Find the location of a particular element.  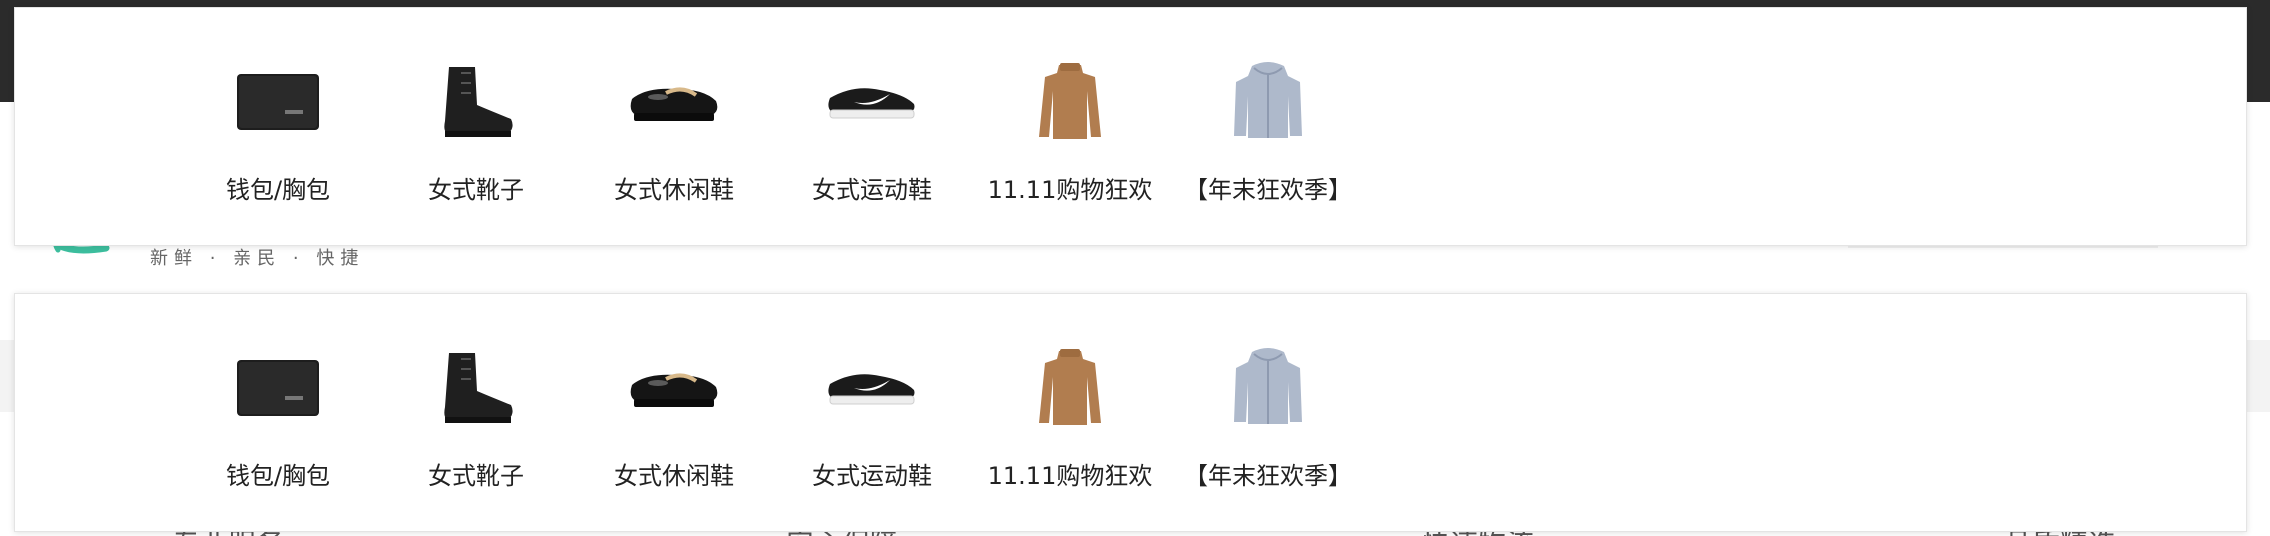

top-nav-bar is located at coordinates (1135, 3).